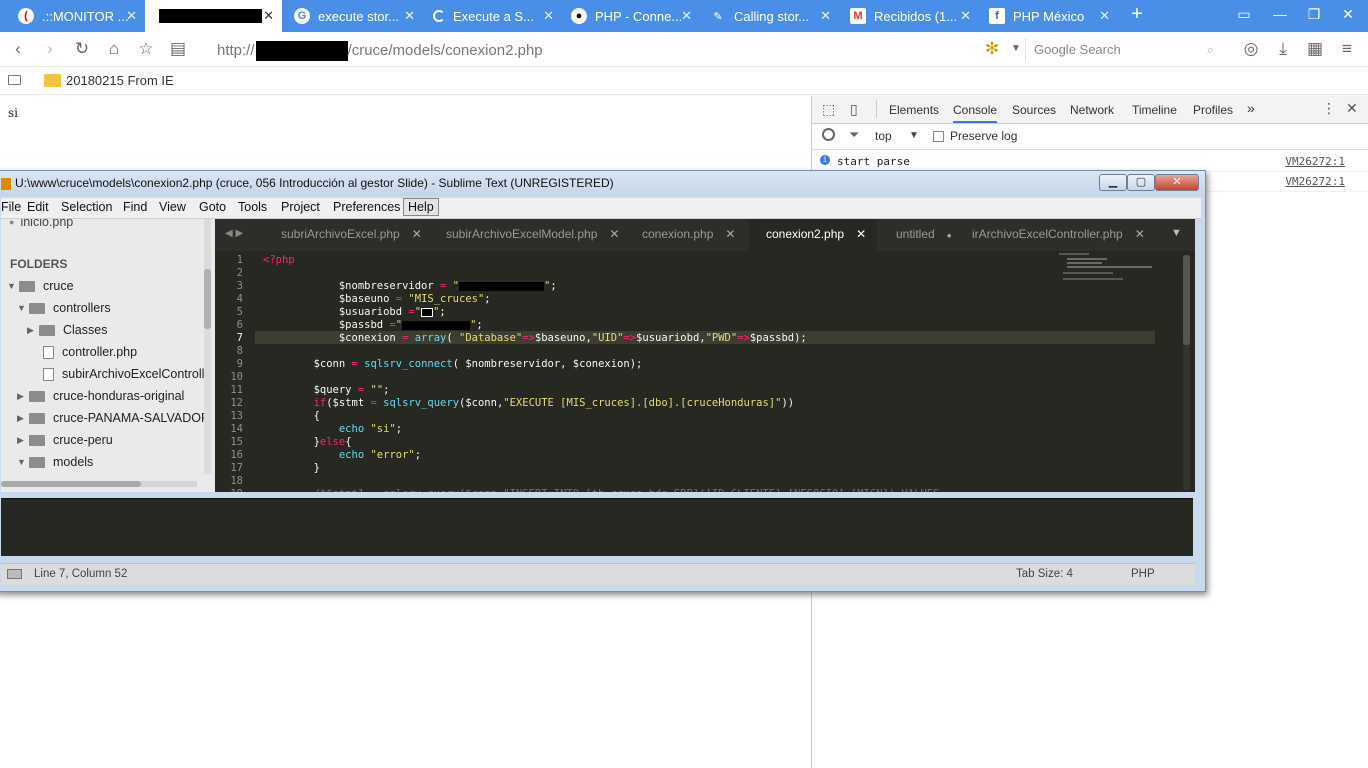 The height and width of the screenshot is (768, 1368). I want to click on browser-tab: ✎ Calling stor... ✕, so click(770, 16).